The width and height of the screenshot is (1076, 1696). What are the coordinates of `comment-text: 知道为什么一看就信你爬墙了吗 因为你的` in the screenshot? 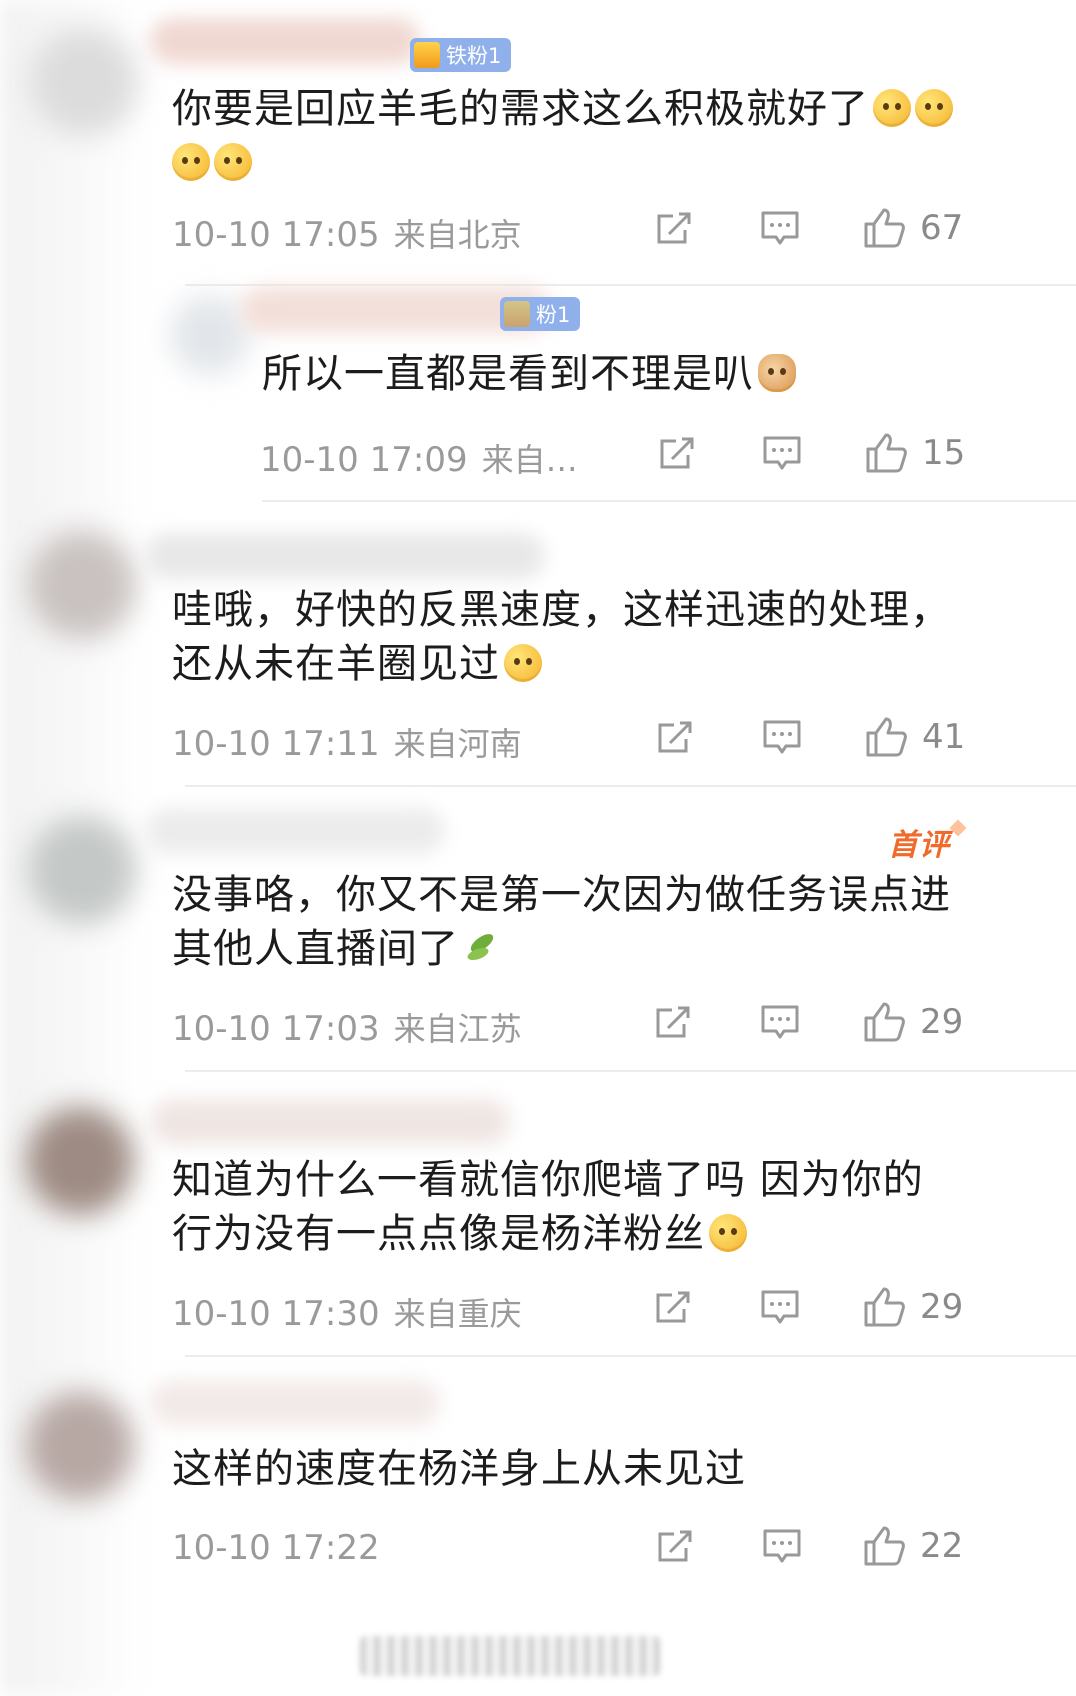 It's located at (548, 1180).